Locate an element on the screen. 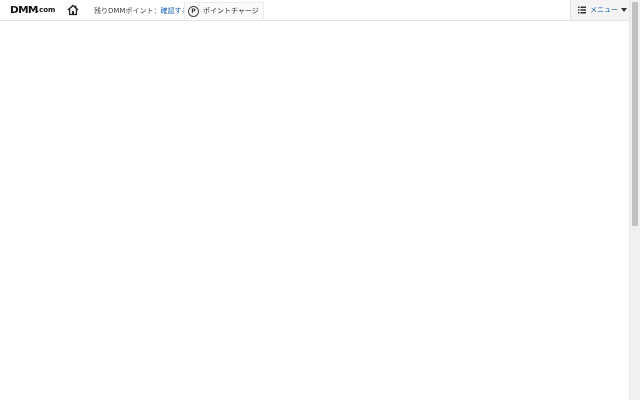 This screenshot has width=640, height=400. menu-button: メニュー is located at coordinates (600, 10).